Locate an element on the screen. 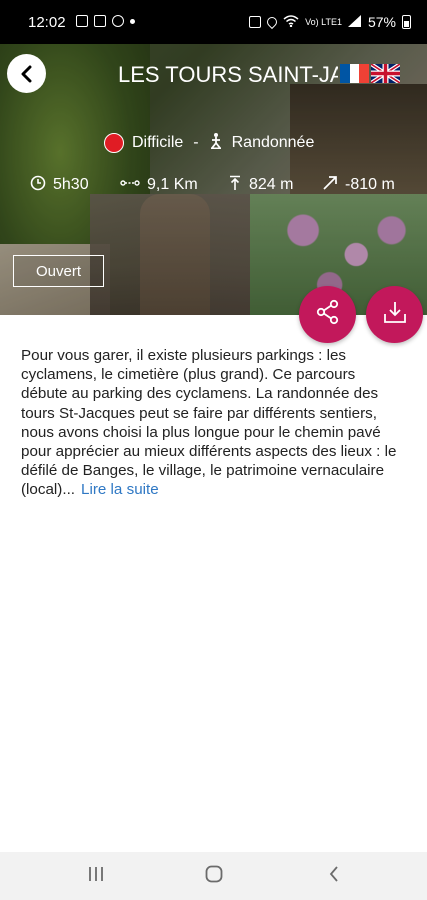 Image resolution: width=427 pixels, height=900 pixels. elevation-up-icon is located at coordinates (238, 185).